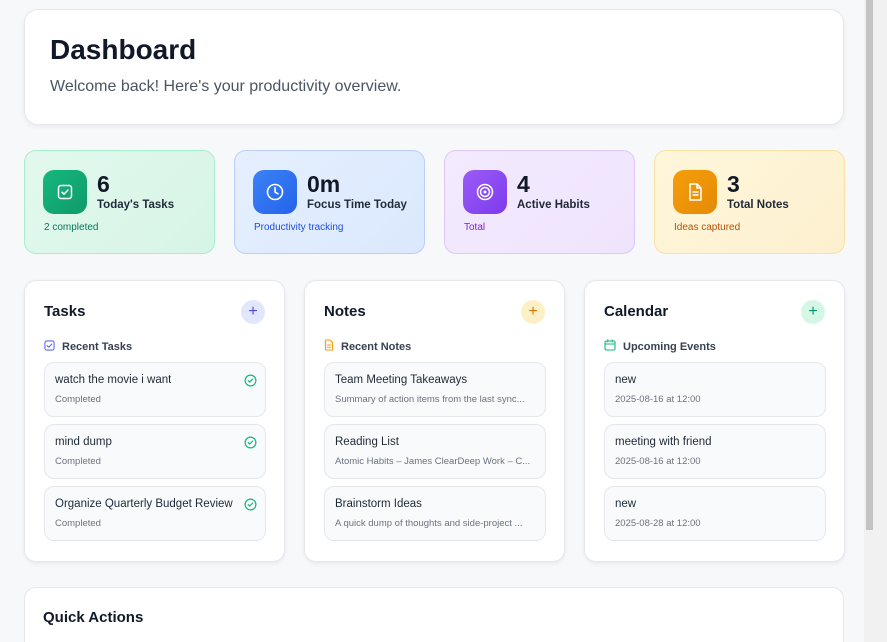  Describe the element at coordinates (155, 389) in the screenshot. I see `task-item: watch the movie i want Completed` at that location.